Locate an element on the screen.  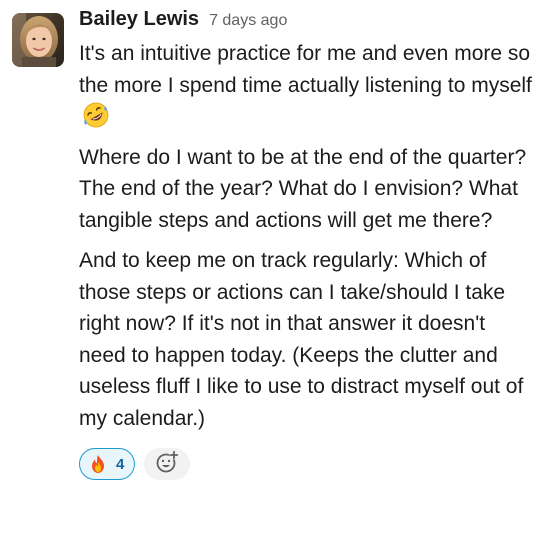
add-reaction-icon is located at coordinates (167, 464).